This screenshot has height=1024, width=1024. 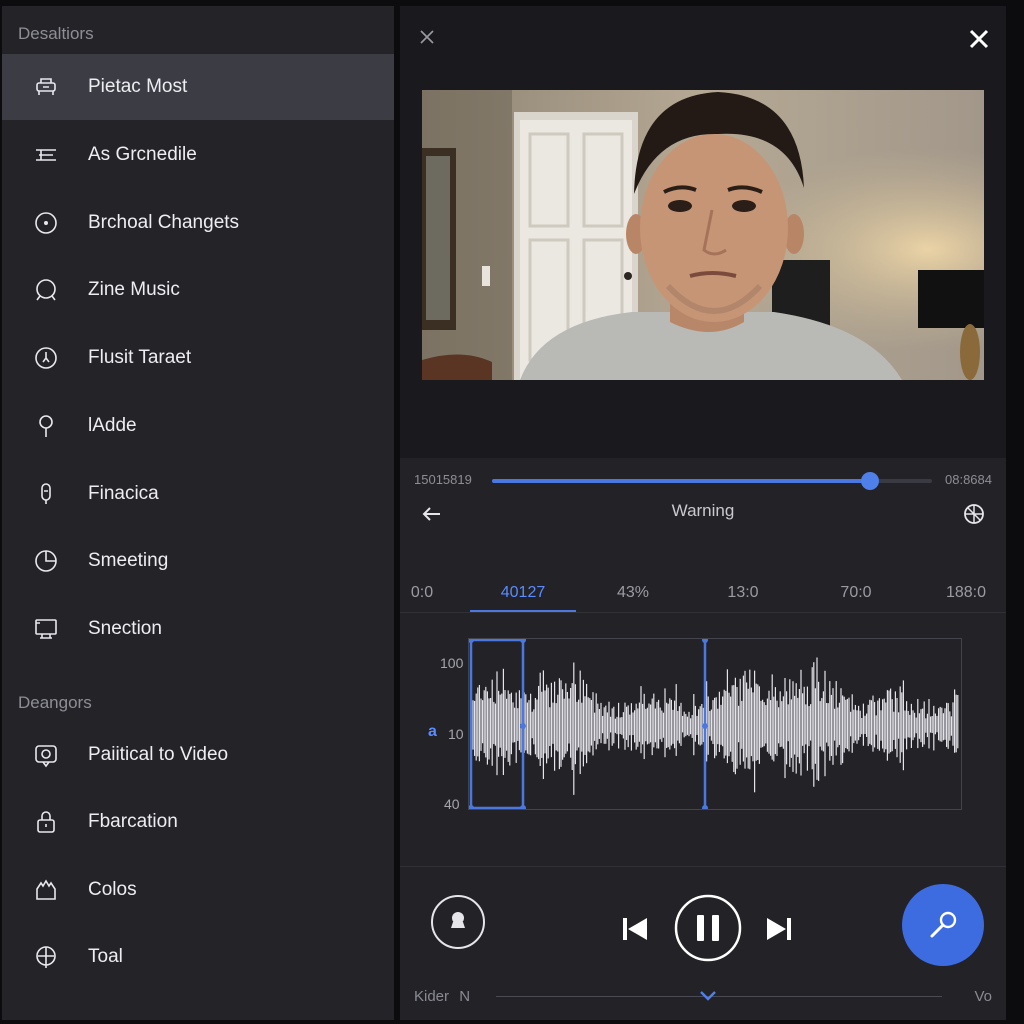 I want to click on sidebar-section-label: Deangors, so click(x=55, y=702).